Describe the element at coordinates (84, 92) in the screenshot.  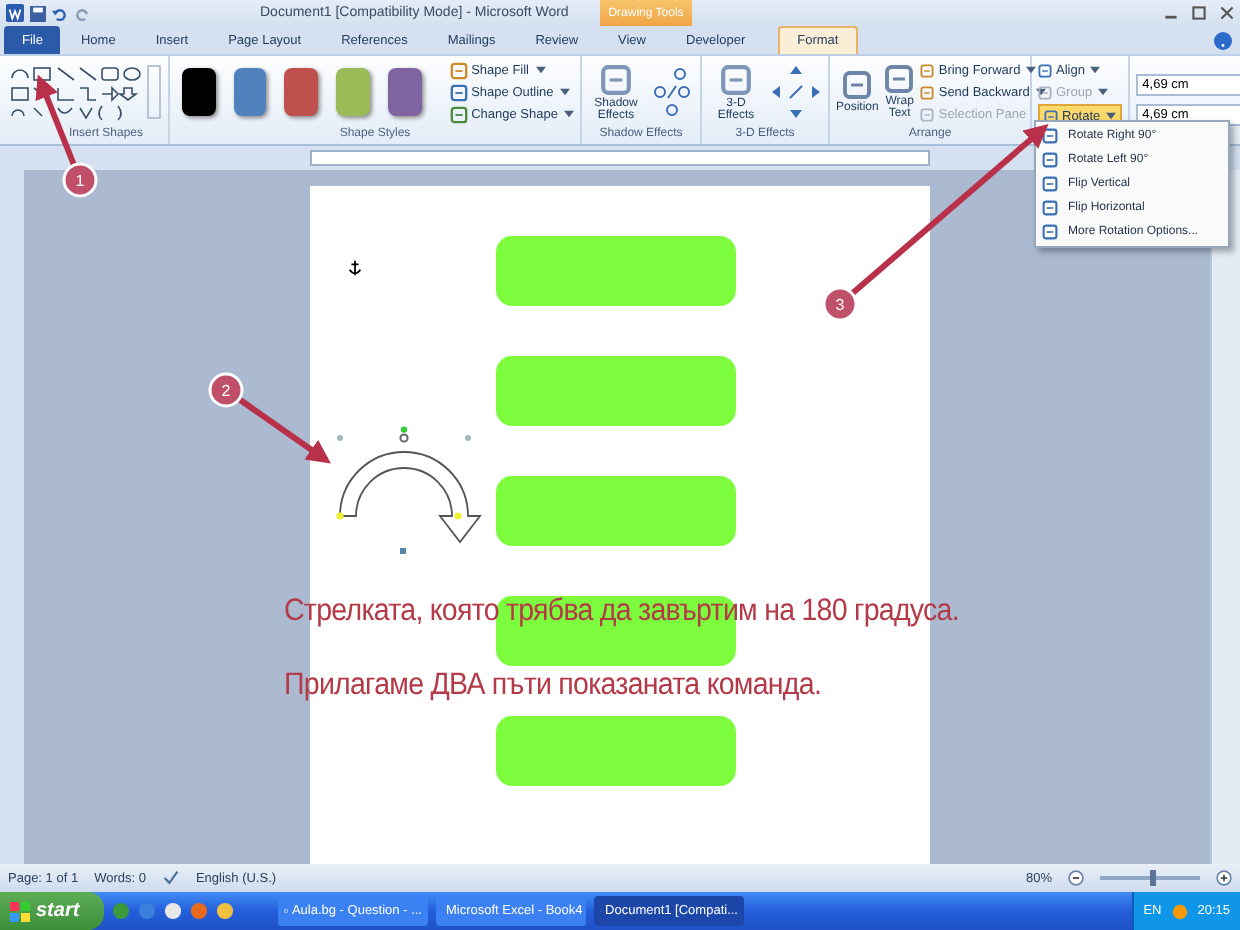
I see `shapes-gallery-drawing` at that location.